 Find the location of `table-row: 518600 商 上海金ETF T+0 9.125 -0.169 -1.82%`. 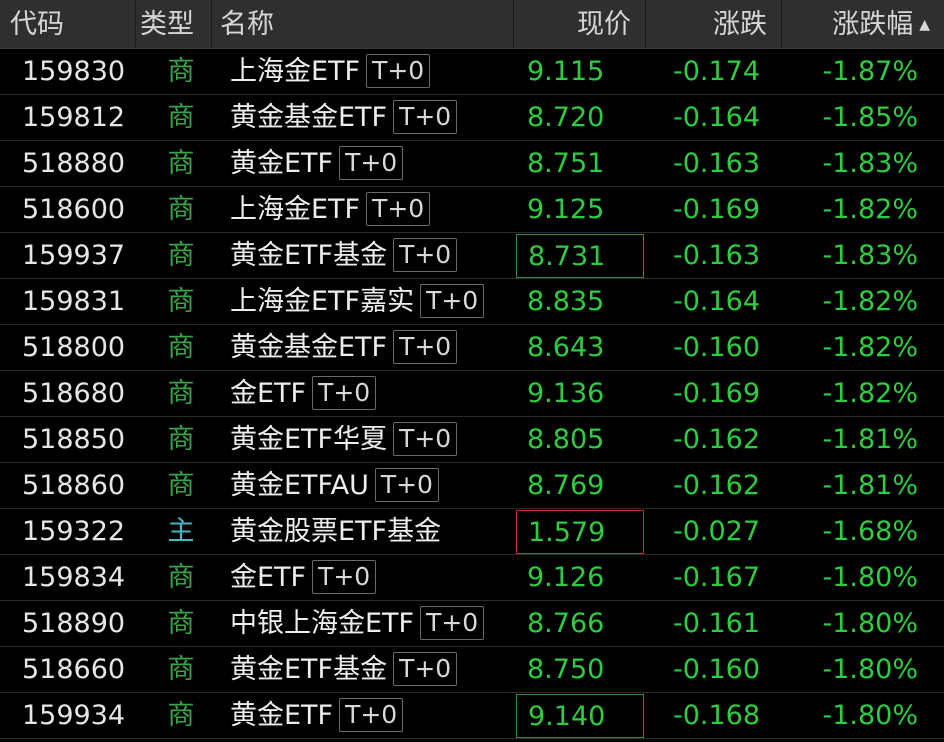

table-row: 518600 商 上海金ETF T+0 9.125 -0.169 -1.82% is located at coordinates (472, 210).